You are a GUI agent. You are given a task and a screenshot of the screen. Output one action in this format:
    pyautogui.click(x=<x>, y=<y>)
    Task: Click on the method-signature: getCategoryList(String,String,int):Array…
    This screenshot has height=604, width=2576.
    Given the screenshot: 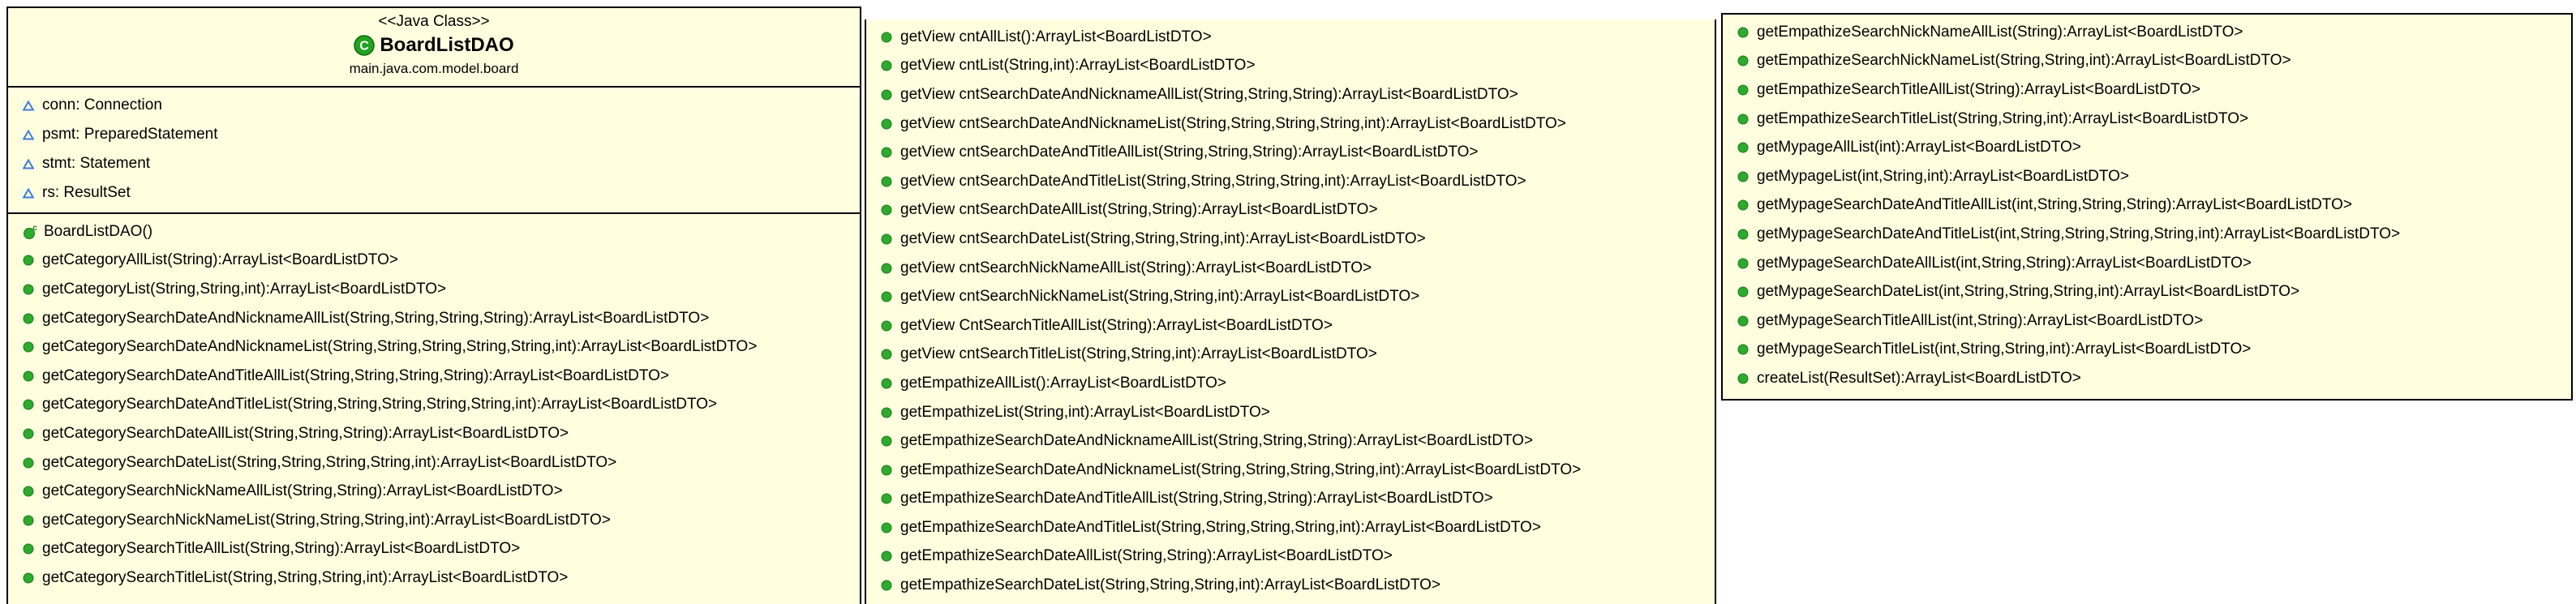 What is the action you would take?
    pyautogui.click(x=244, y=289)
    